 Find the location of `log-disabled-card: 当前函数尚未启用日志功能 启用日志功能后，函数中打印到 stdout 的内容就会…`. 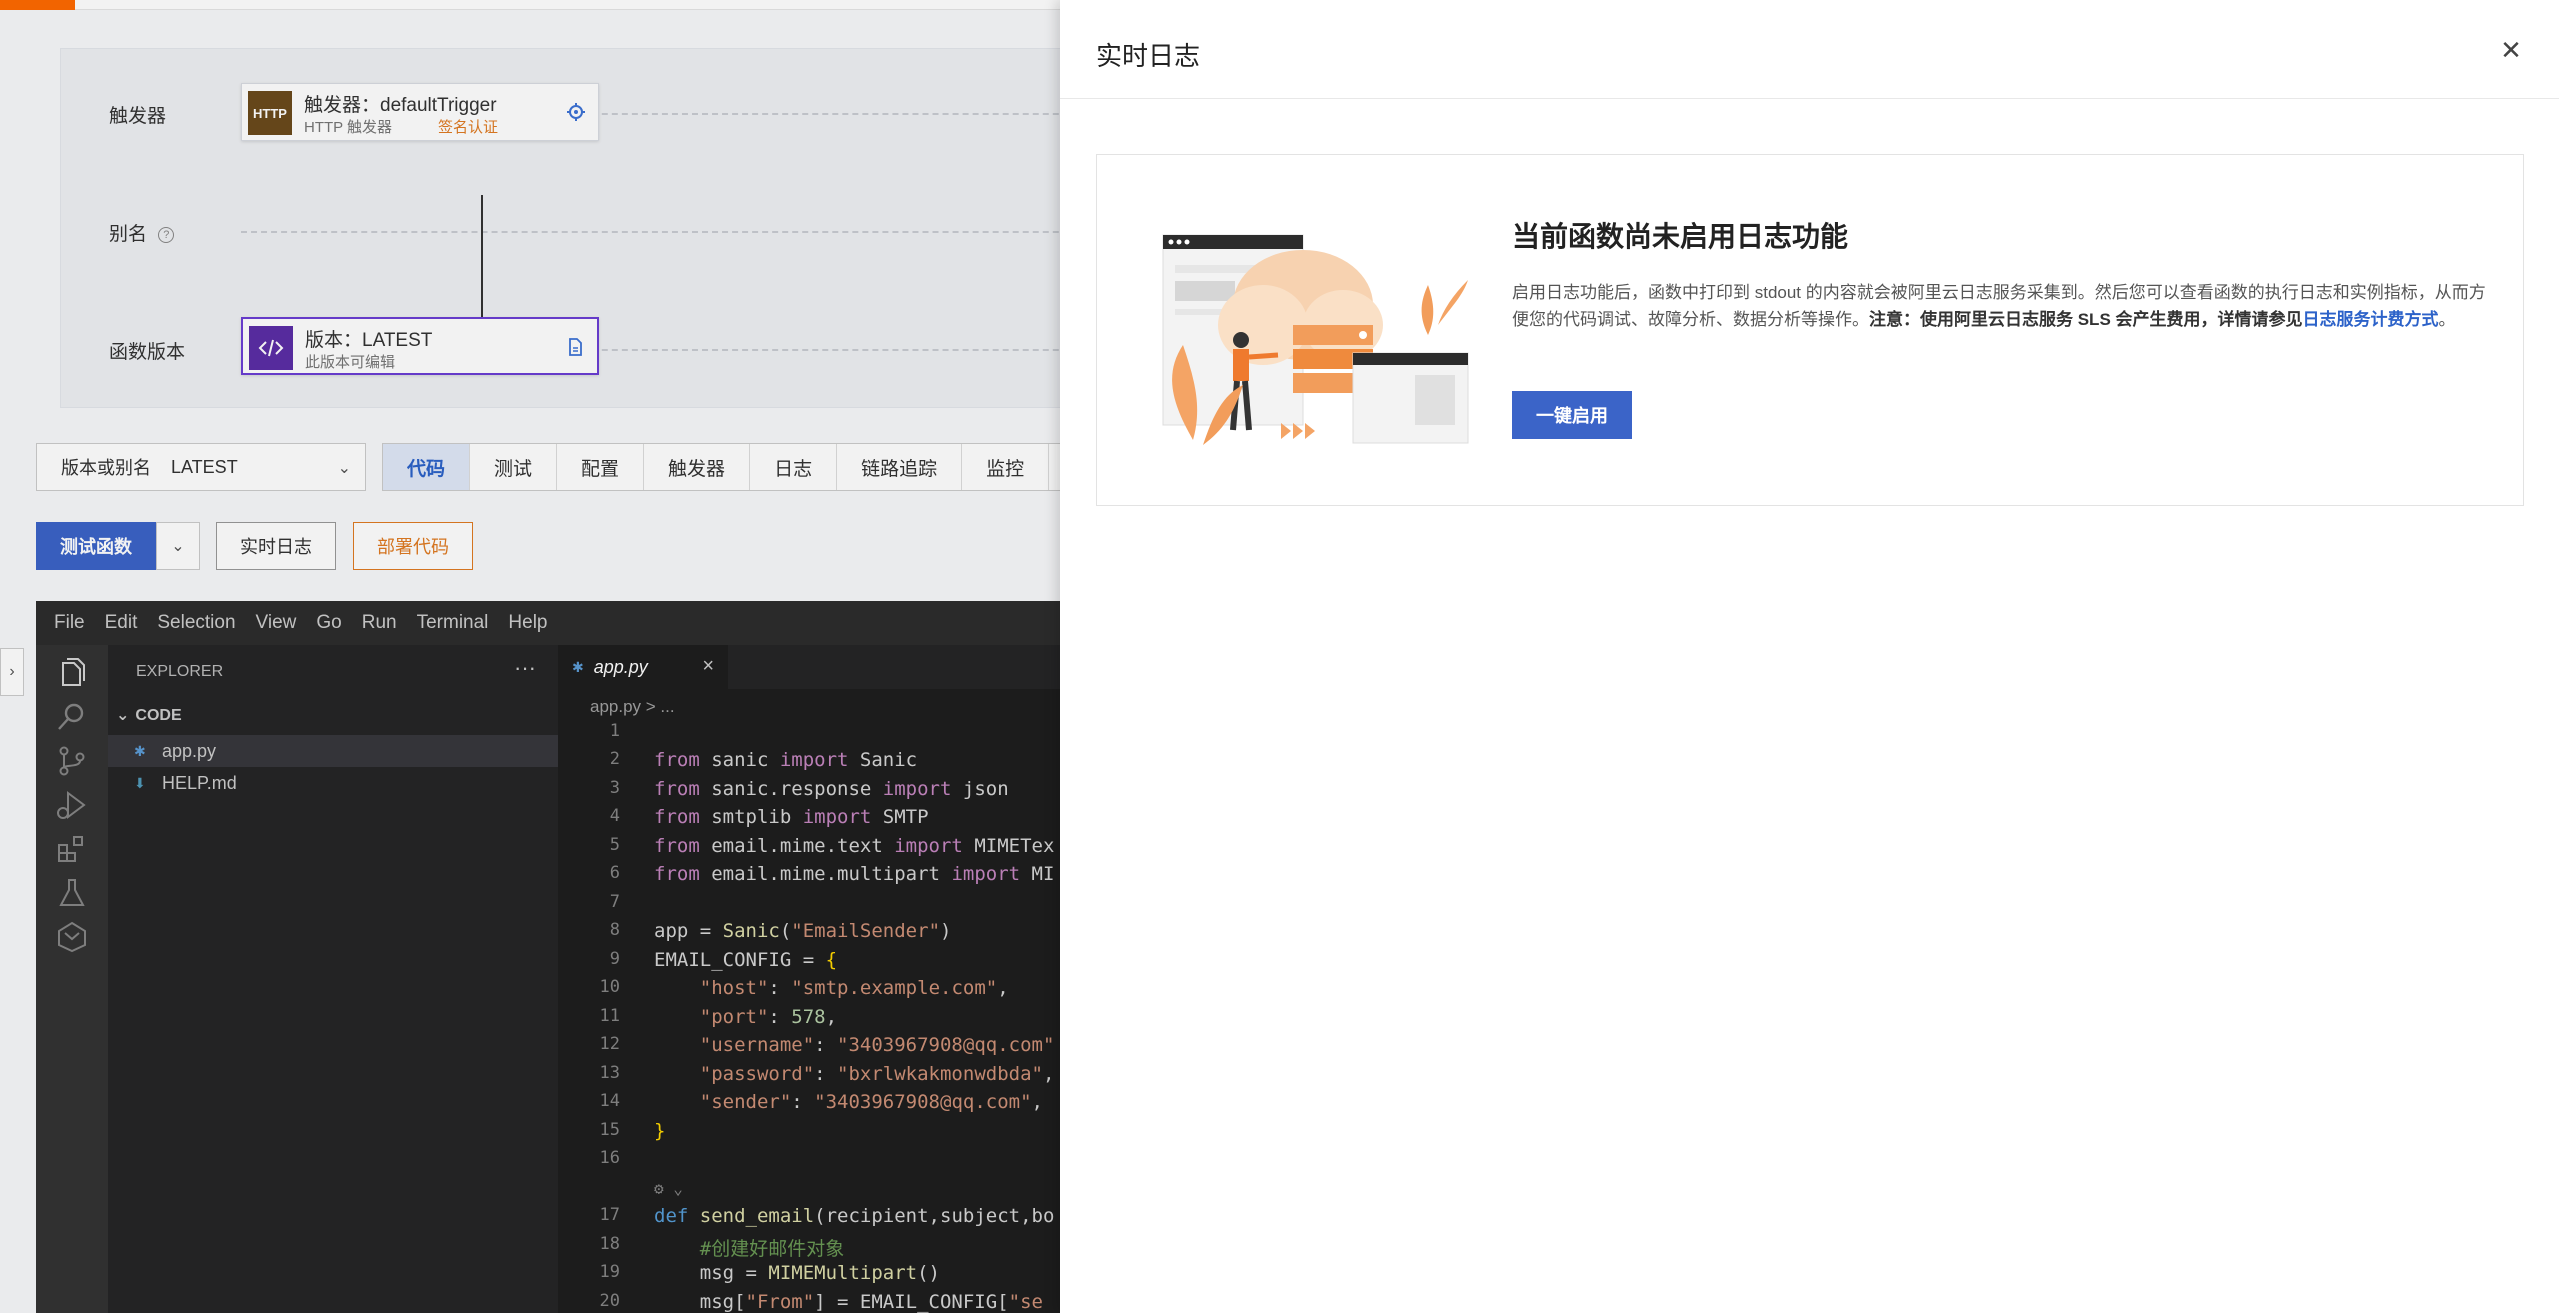

log-disabled-card: 当前函数尚未启用日志功能 启用日志功能后，函数中打印到 stdout 的内容就会… is located at coordinates (1810, 330).